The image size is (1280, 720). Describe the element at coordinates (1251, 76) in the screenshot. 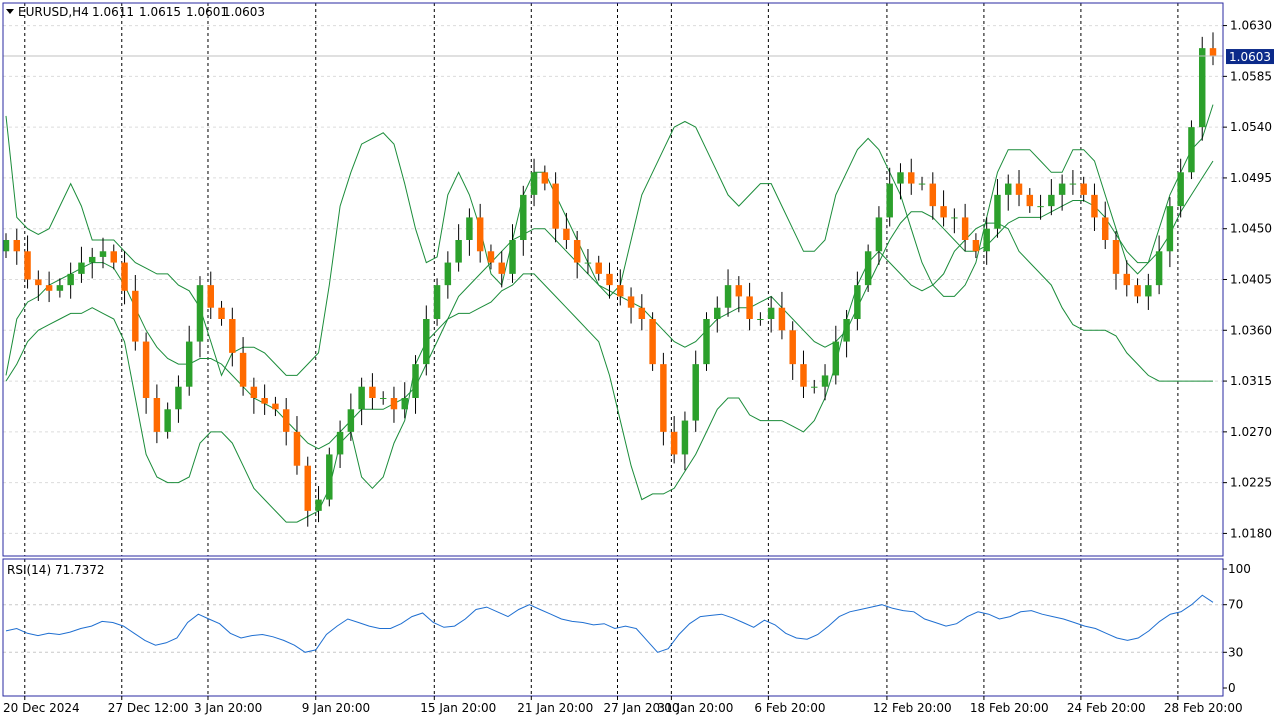

I see `price-tick-label: 1.0585` at that location.